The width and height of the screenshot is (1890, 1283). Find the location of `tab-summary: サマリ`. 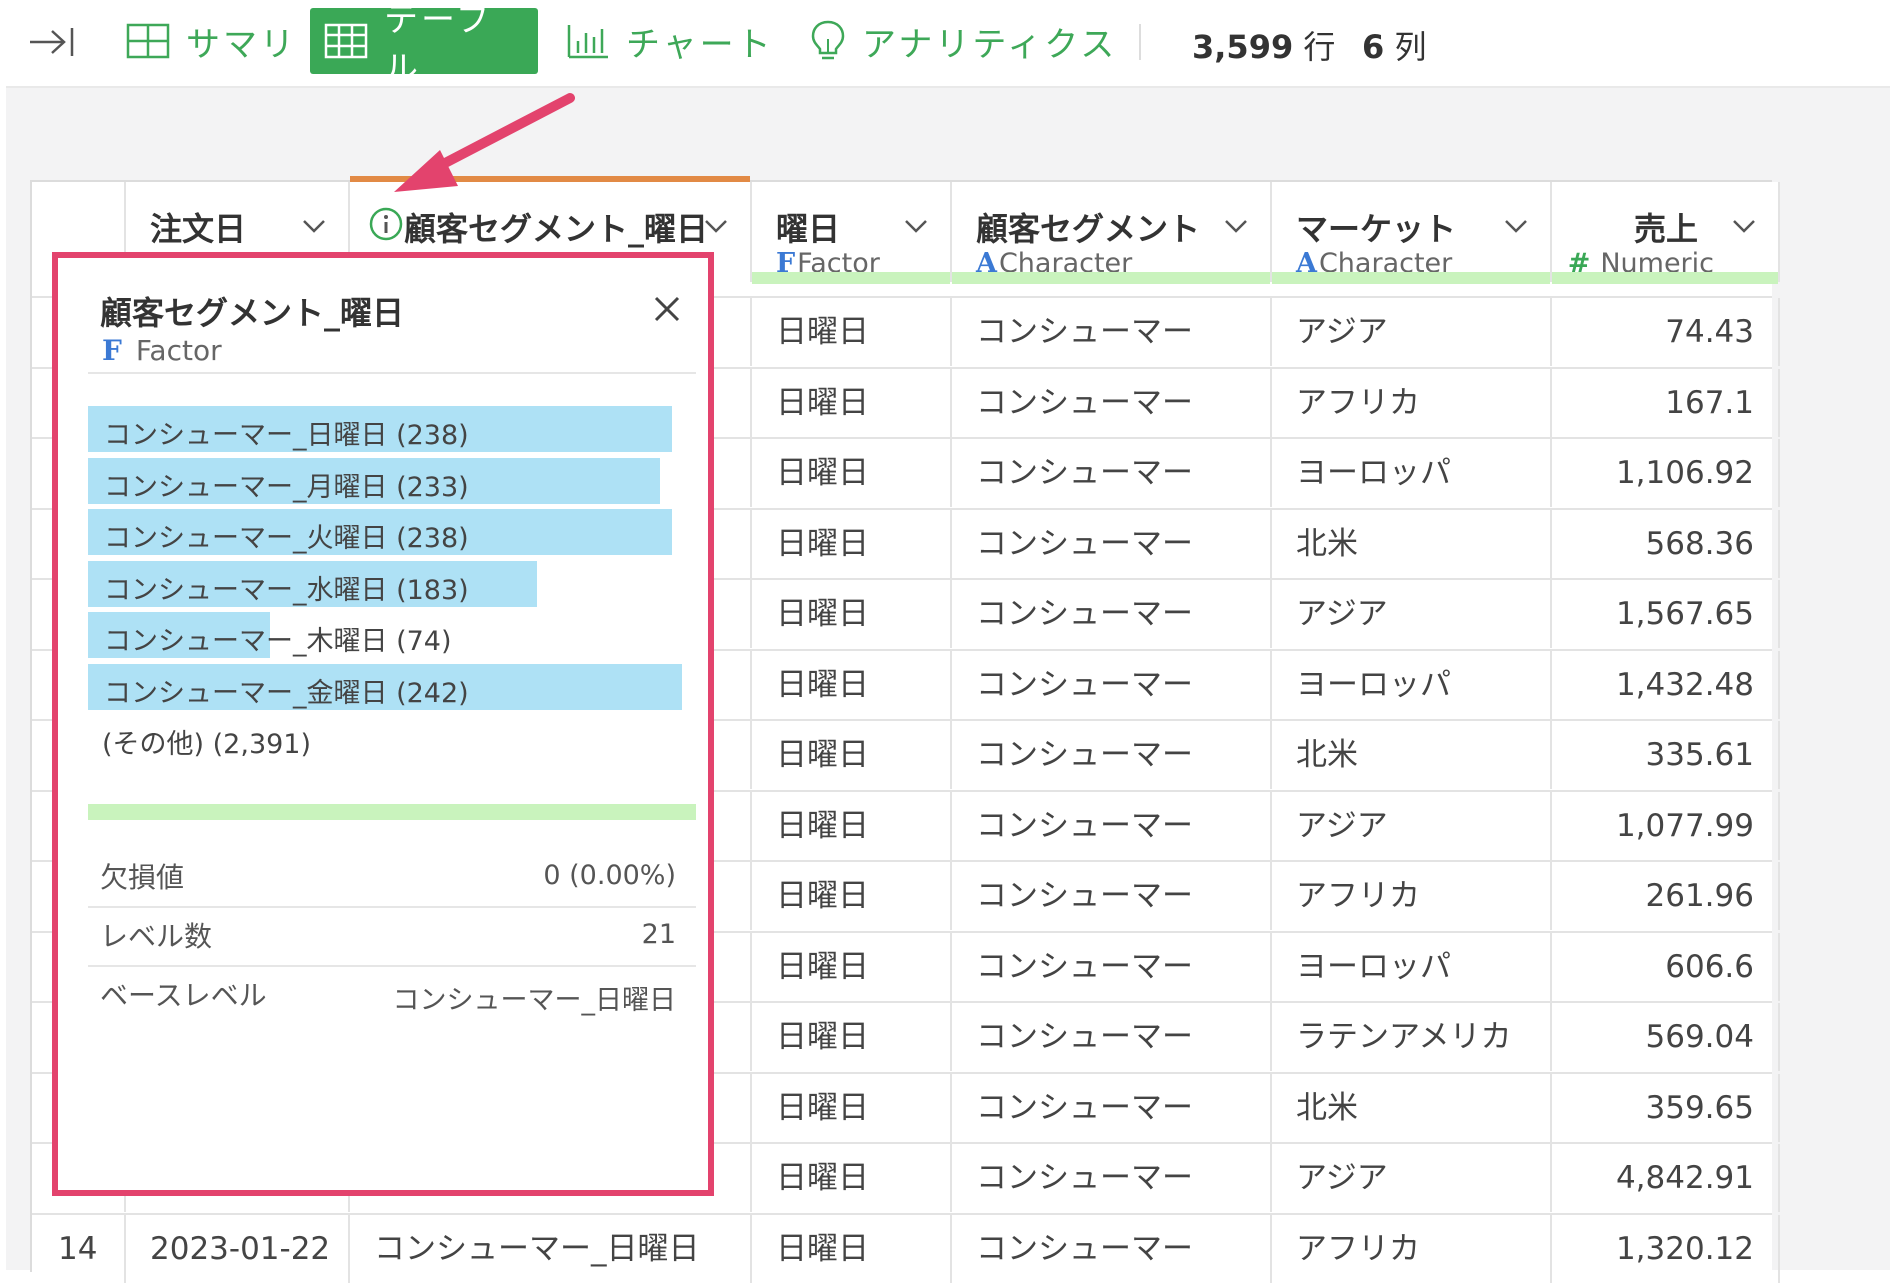

tab-summary: サマリ is located at coordinates (211, 41).